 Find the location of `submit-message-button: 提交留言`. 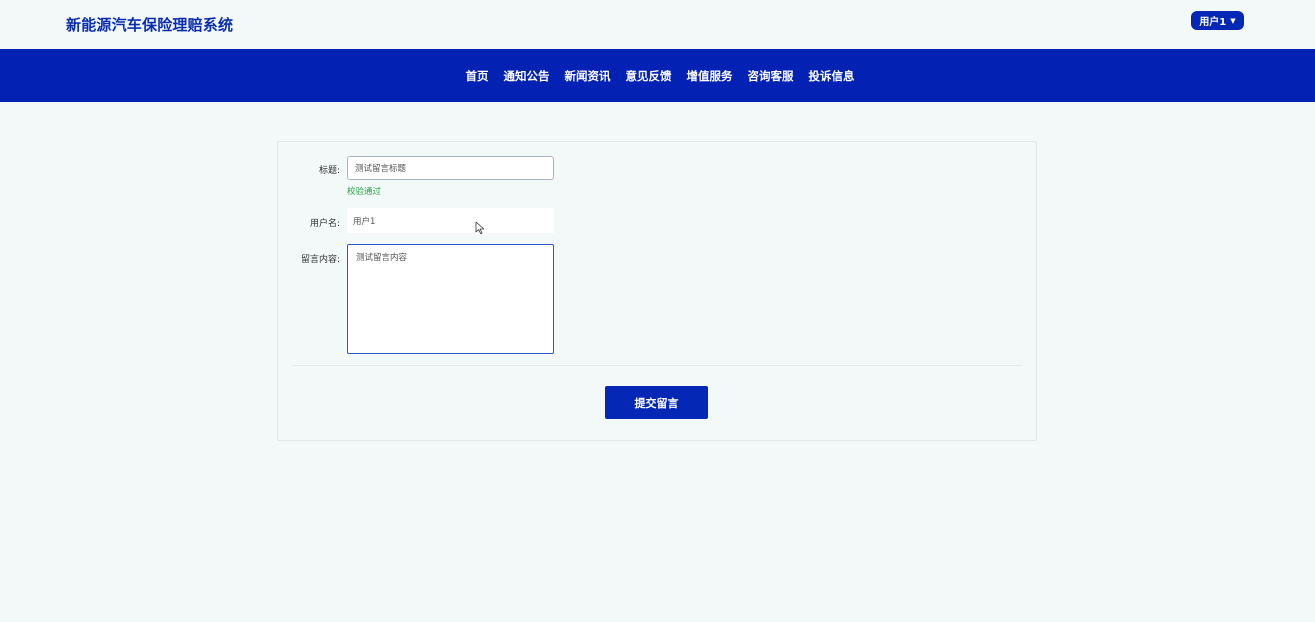

submit-message-button: 提交留言 is located at coordinates (656, 402).